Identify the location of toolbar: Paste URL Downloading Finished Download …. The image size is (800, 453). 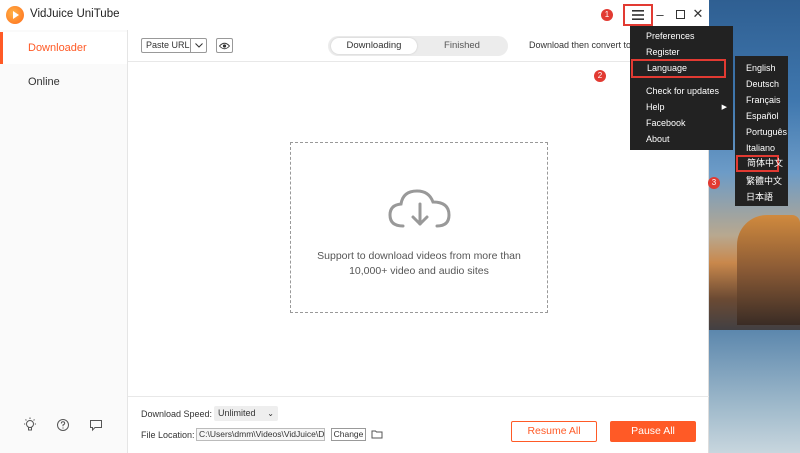
(418, 46).